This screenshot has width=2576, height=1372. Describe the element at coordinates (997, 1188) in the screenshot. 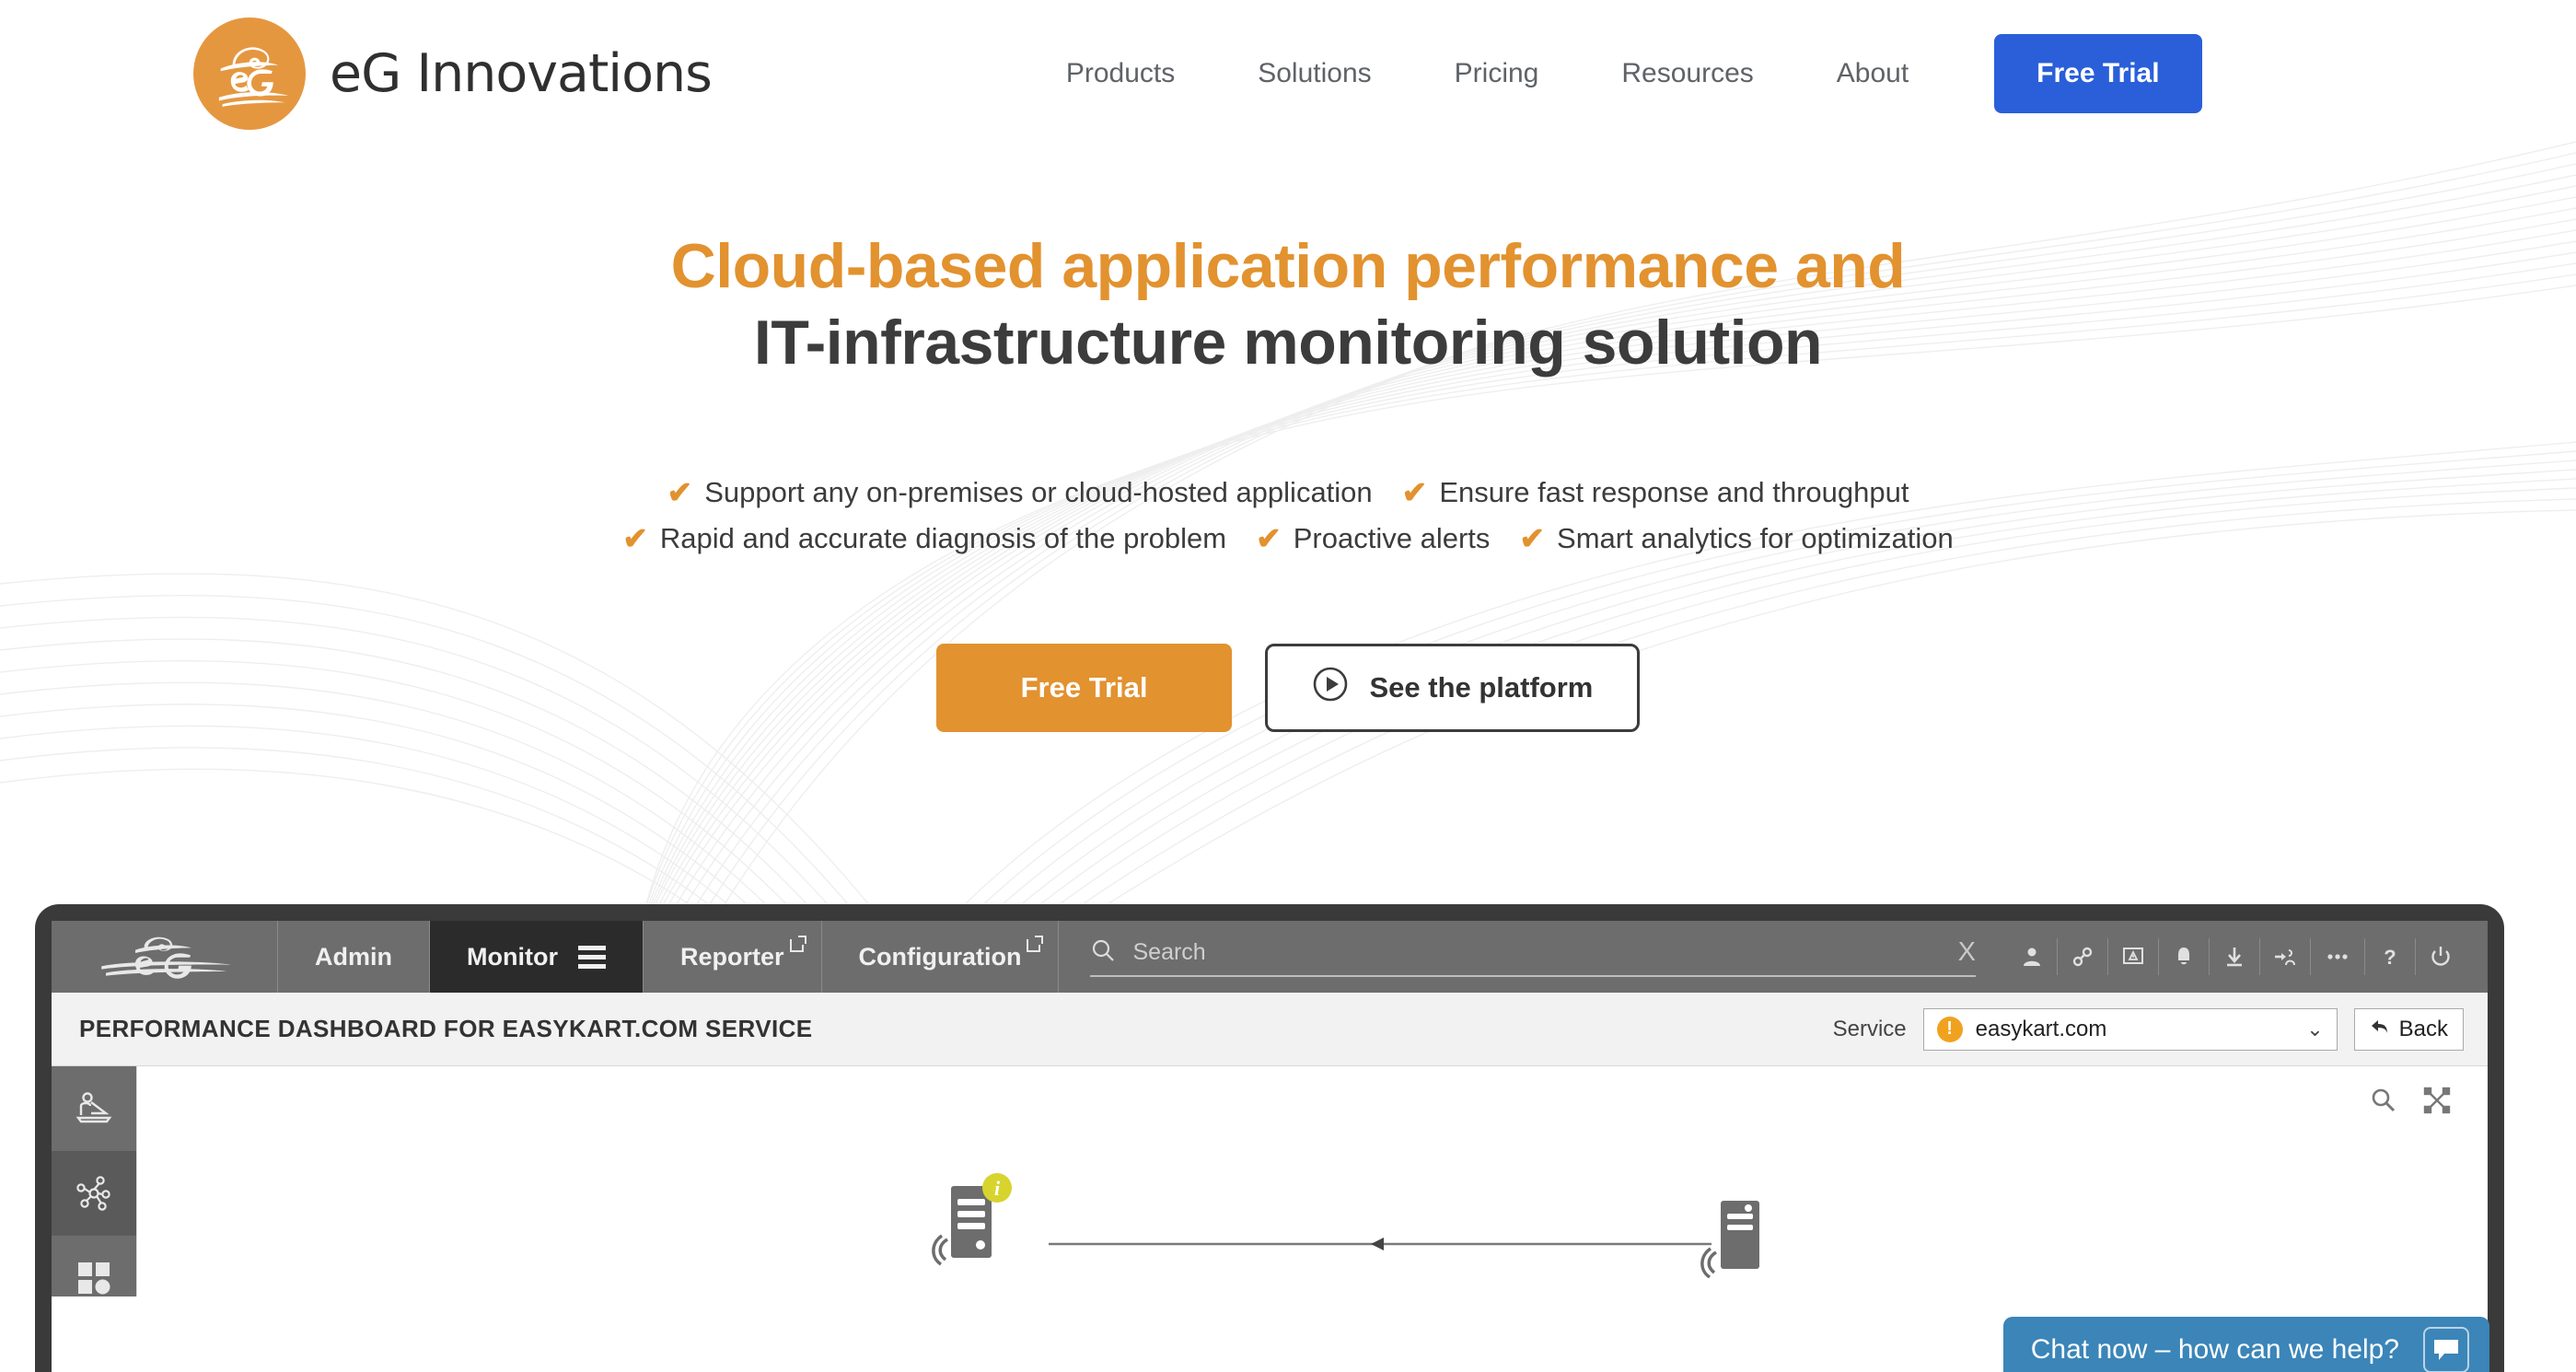

I see `svg-text: i` at that location.